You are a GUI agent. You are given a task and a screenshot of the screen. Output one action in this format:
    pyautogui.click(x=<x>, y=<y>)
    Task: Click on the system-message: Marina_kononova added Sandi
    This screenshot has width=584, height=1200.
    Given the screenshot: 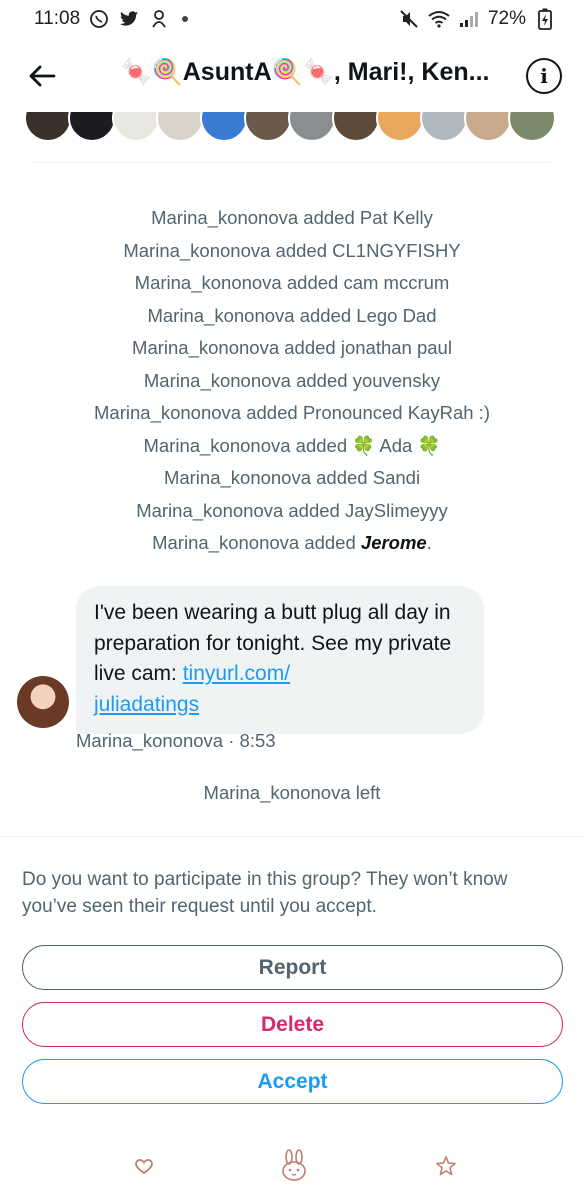 What is the action you would take?
    pyautogui.click(x=292, y=477)
    